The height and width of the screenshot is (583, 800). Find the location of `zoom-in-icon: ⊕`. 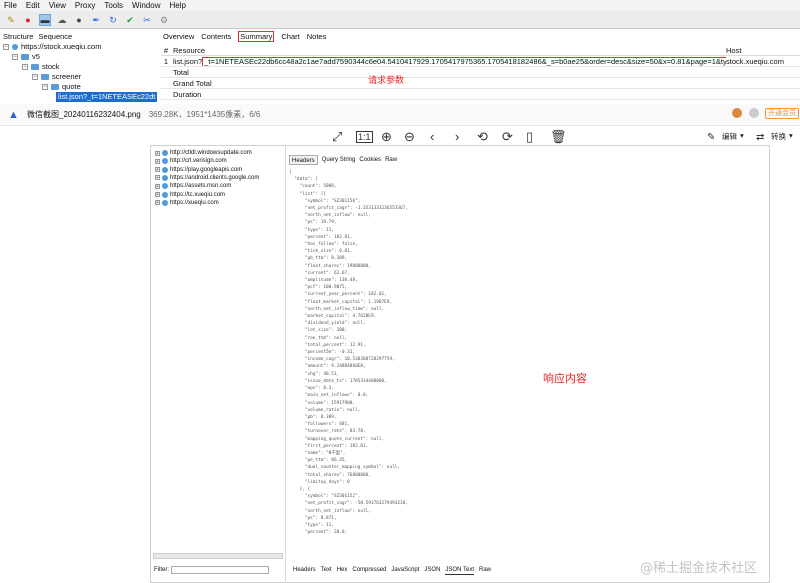

zoom-in-icon: ⊕ is located at coordinates (386, 137).